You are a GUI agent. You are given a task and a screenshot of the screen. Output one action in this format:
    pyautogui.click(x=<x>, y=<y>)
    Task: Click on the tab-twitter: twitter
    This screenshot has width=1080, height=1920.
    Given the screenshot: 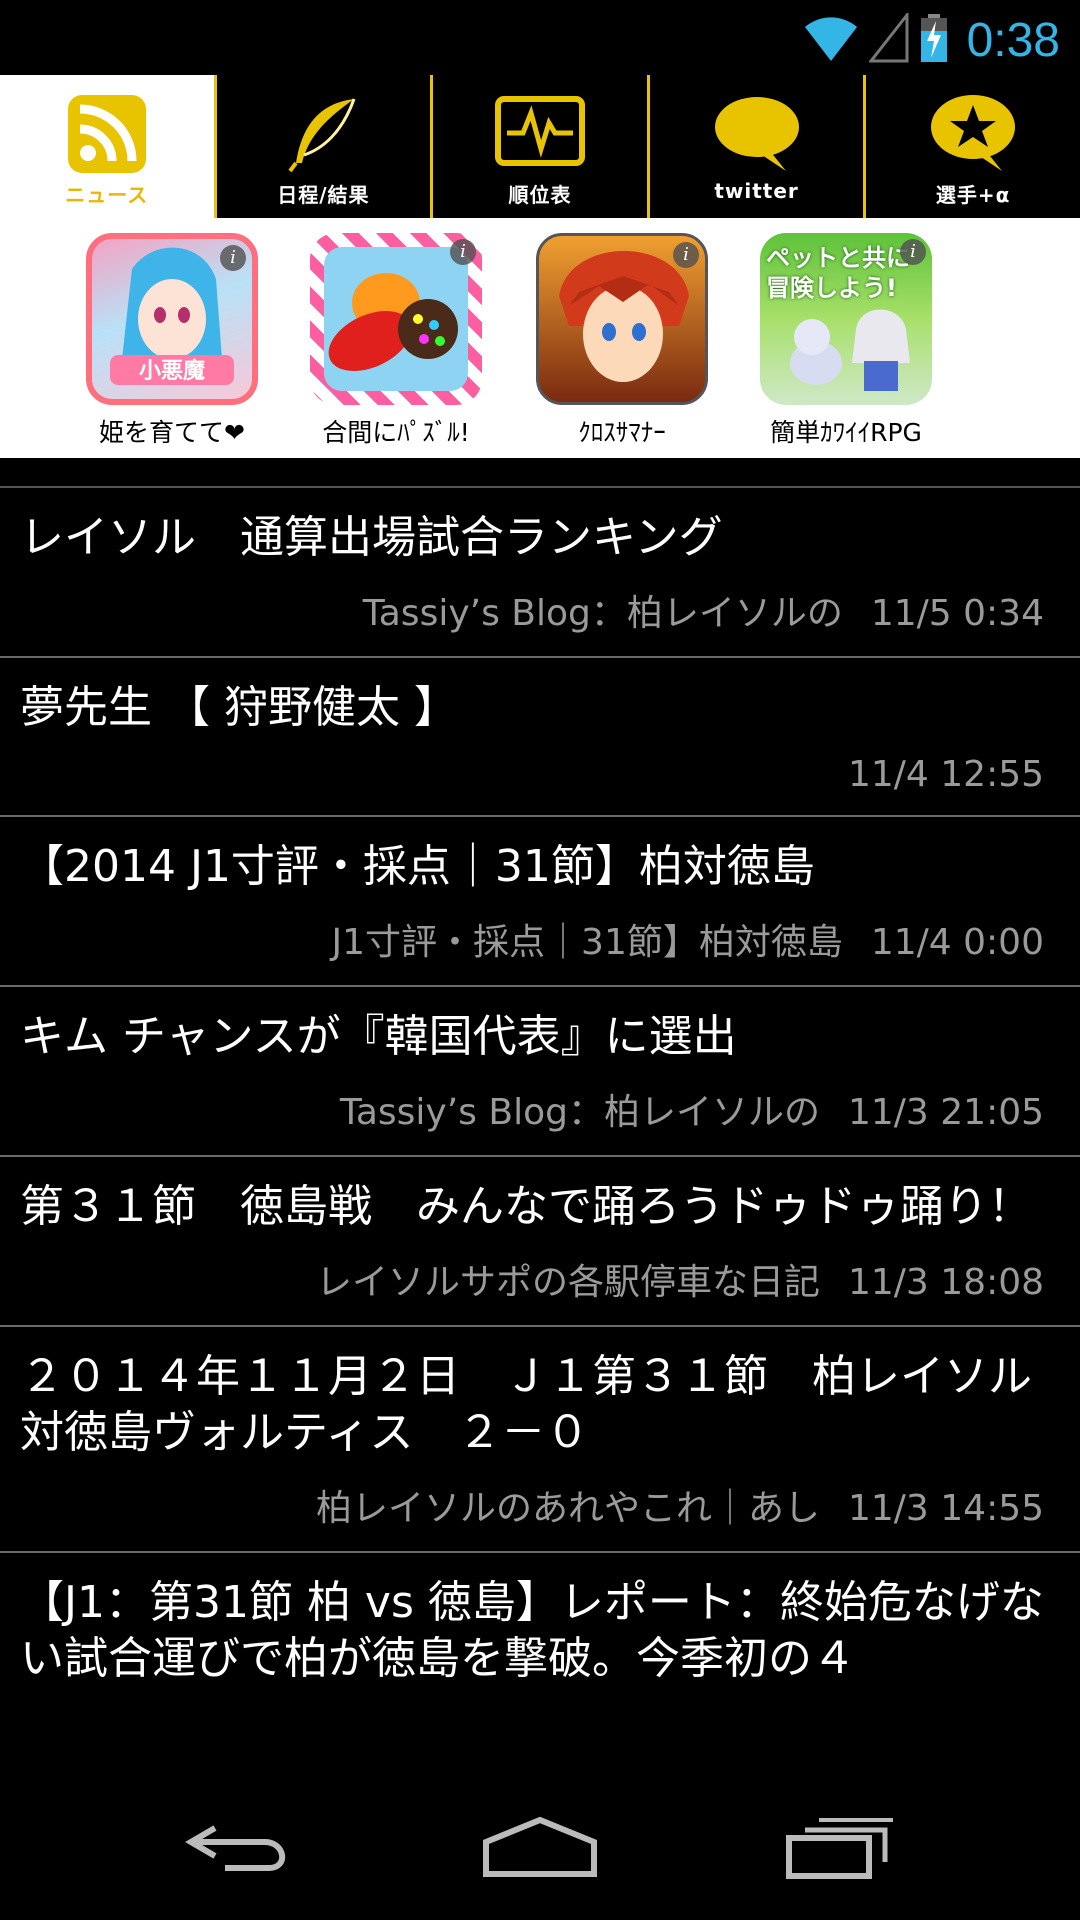 What is the action you would take?
    pyautogui.click(x=758, y=146)
    